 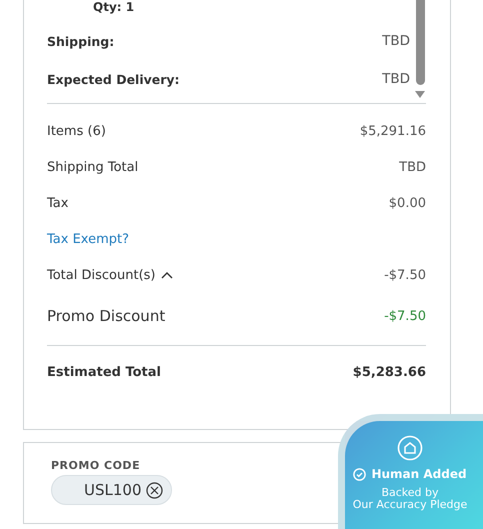 I want to click on discount-toggle: Total Discount(s), so click(x=110, y=275).